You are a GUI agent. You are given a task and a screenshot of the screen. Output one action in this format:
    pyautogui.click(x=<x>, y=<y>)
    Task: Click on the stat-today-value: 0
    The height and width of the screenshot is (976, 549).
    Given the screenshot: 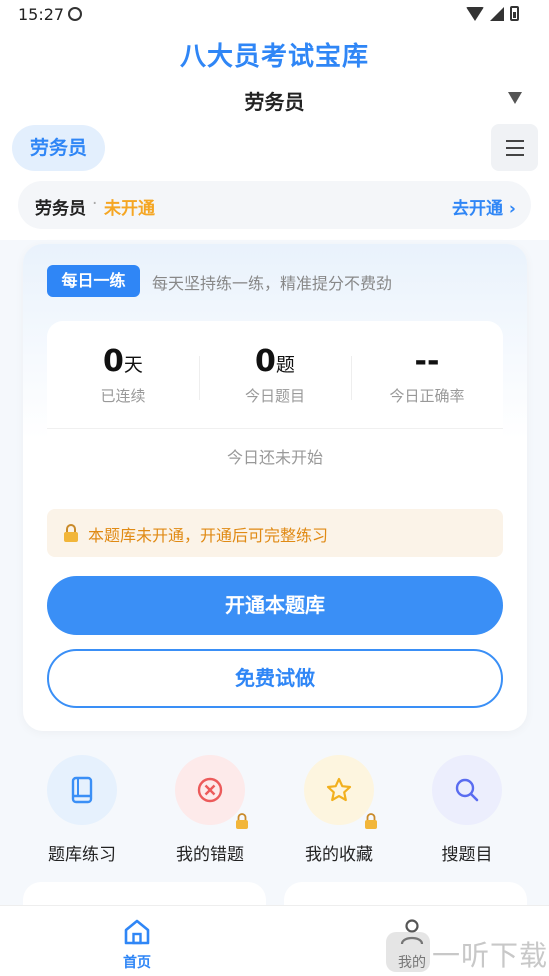 What is the action you would take?
    pyautogui.click(x=265, y=361)
    